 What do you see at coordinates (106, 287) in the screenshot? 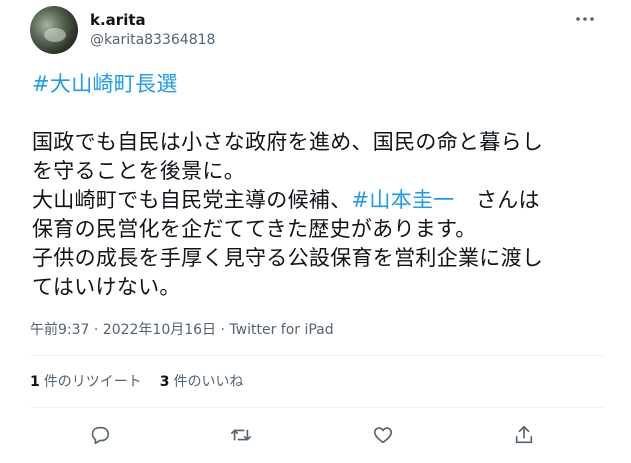
I see `tweet-line: てはいけない。` at bounding box center [106, 287].